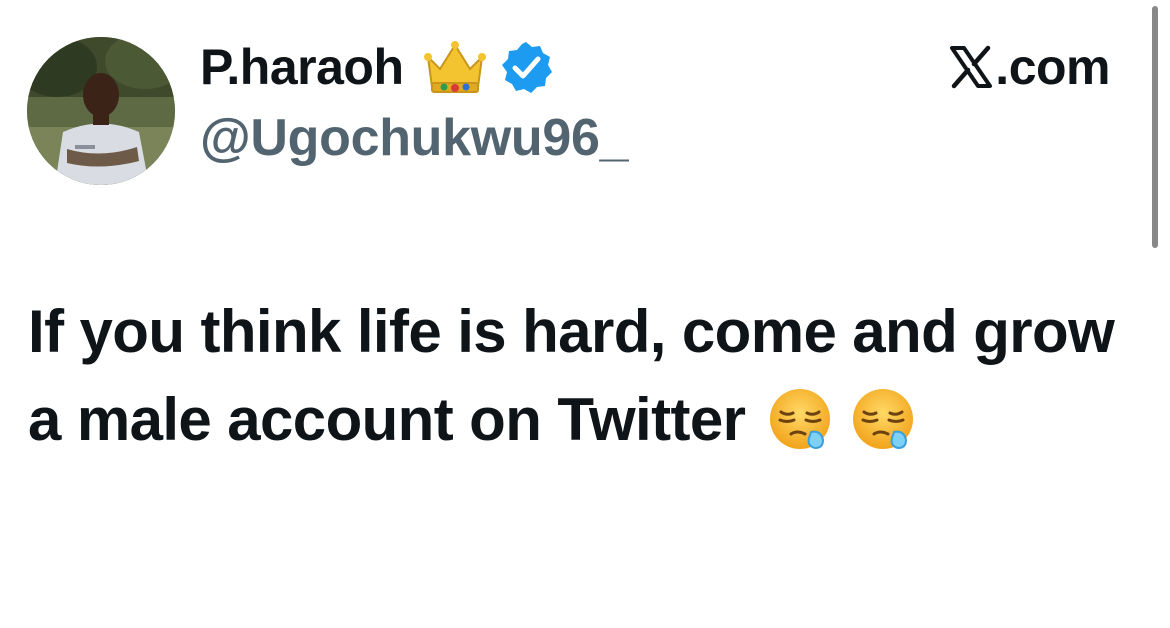 This screenshot has height=628, width=1170. Describe the element at coordinates (455, 67) in the screenshot. I see `crown-icon` at that location.